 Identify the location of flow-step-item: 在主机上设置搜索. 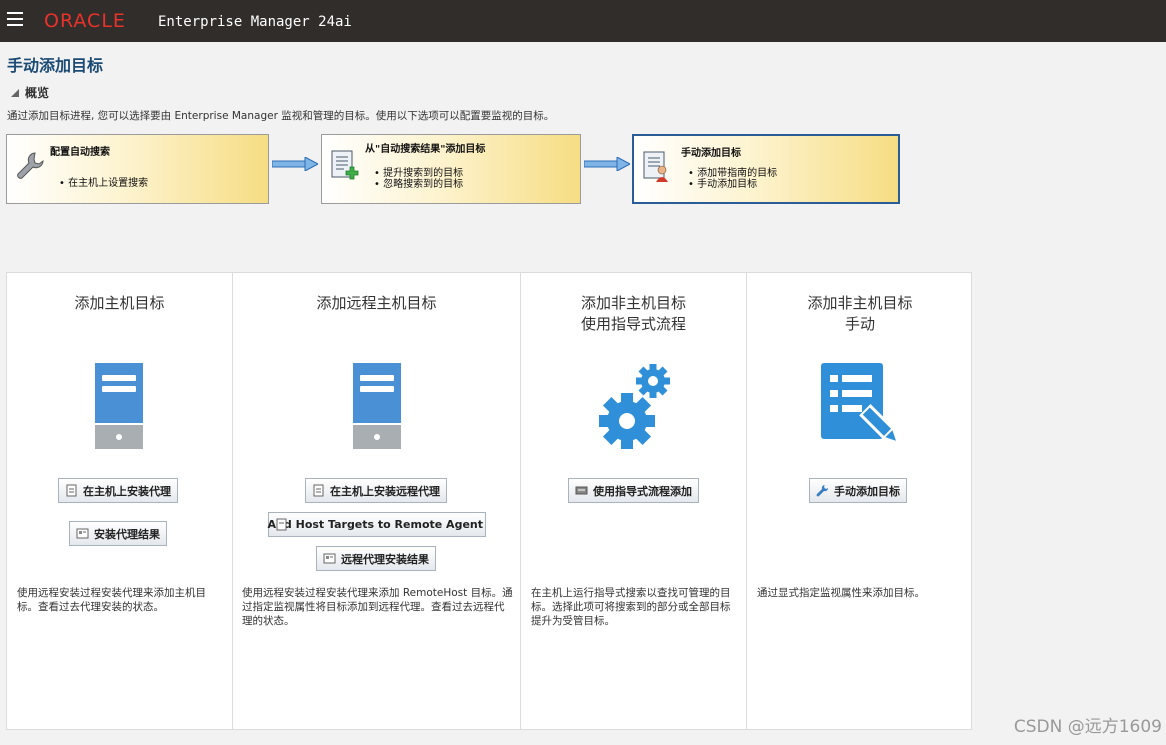
(103, 183).